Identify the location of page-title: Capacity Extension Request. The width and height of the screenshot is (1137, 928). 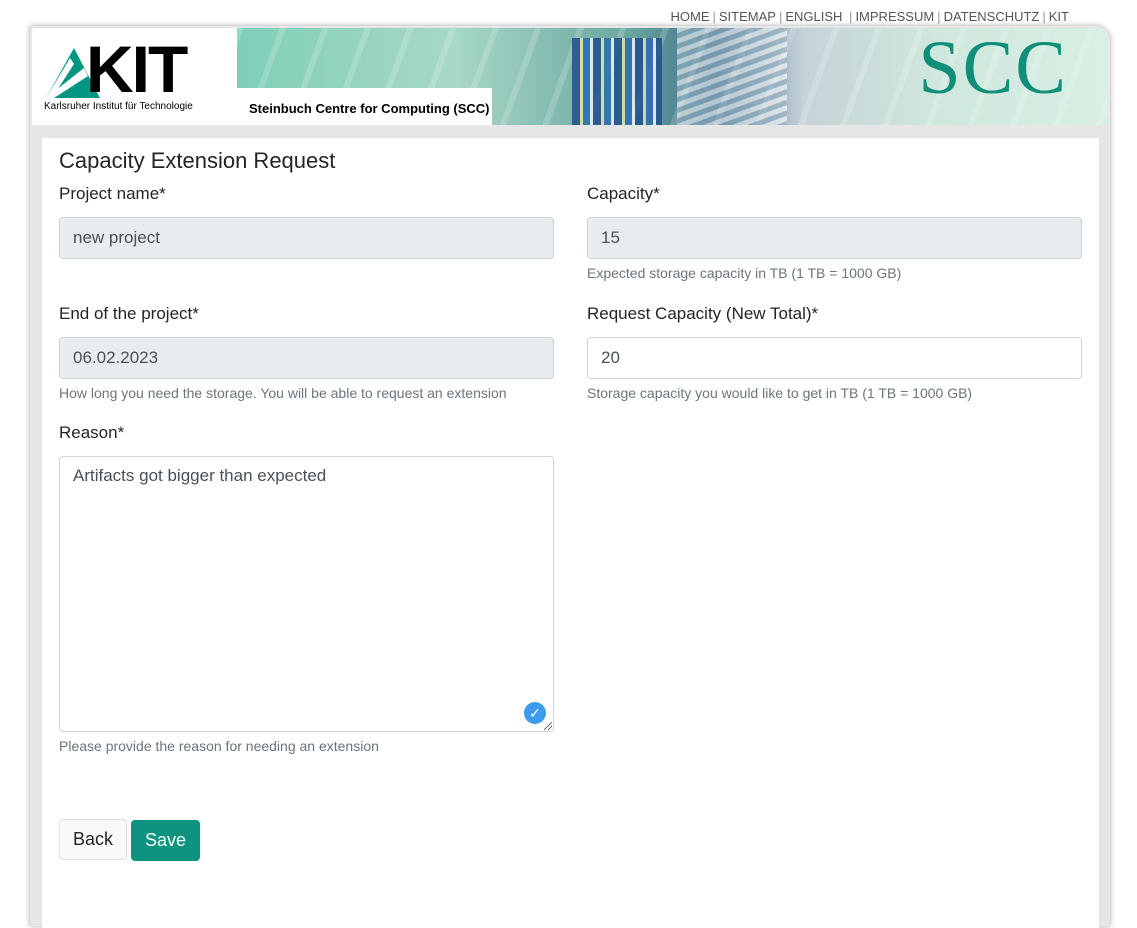
(197, 160).